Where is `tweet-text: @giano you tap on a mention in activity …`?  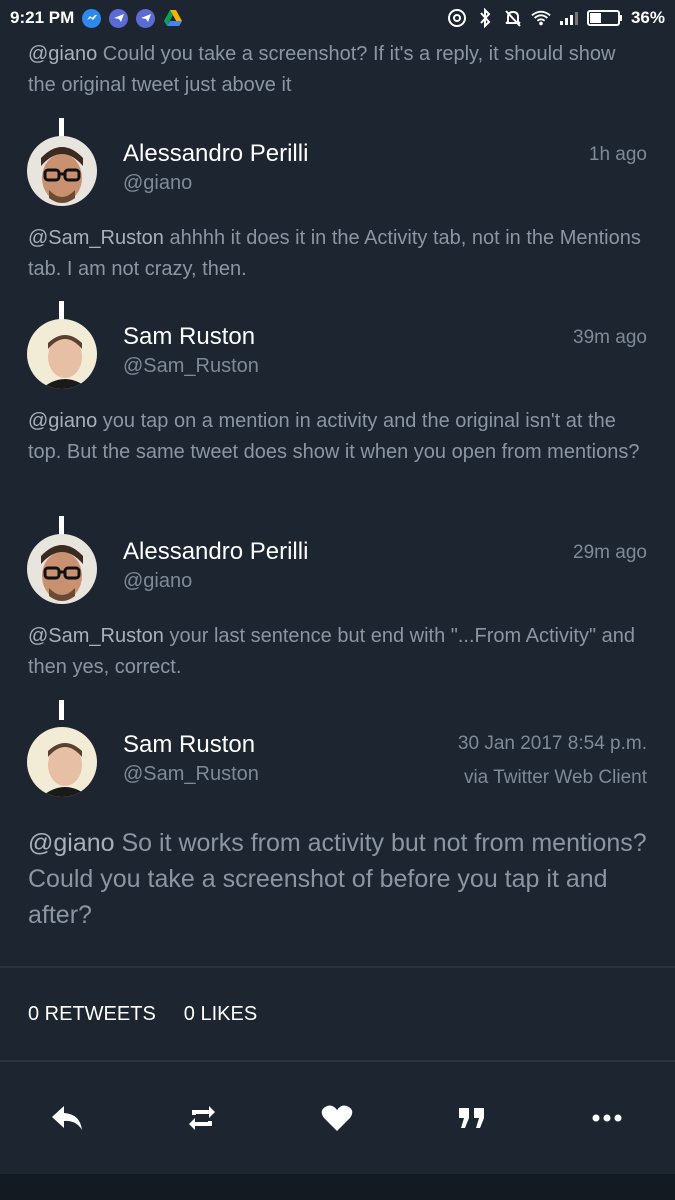 tweet-text: @giano you tap on a mention in activity … is located at coordinates (338, 437).